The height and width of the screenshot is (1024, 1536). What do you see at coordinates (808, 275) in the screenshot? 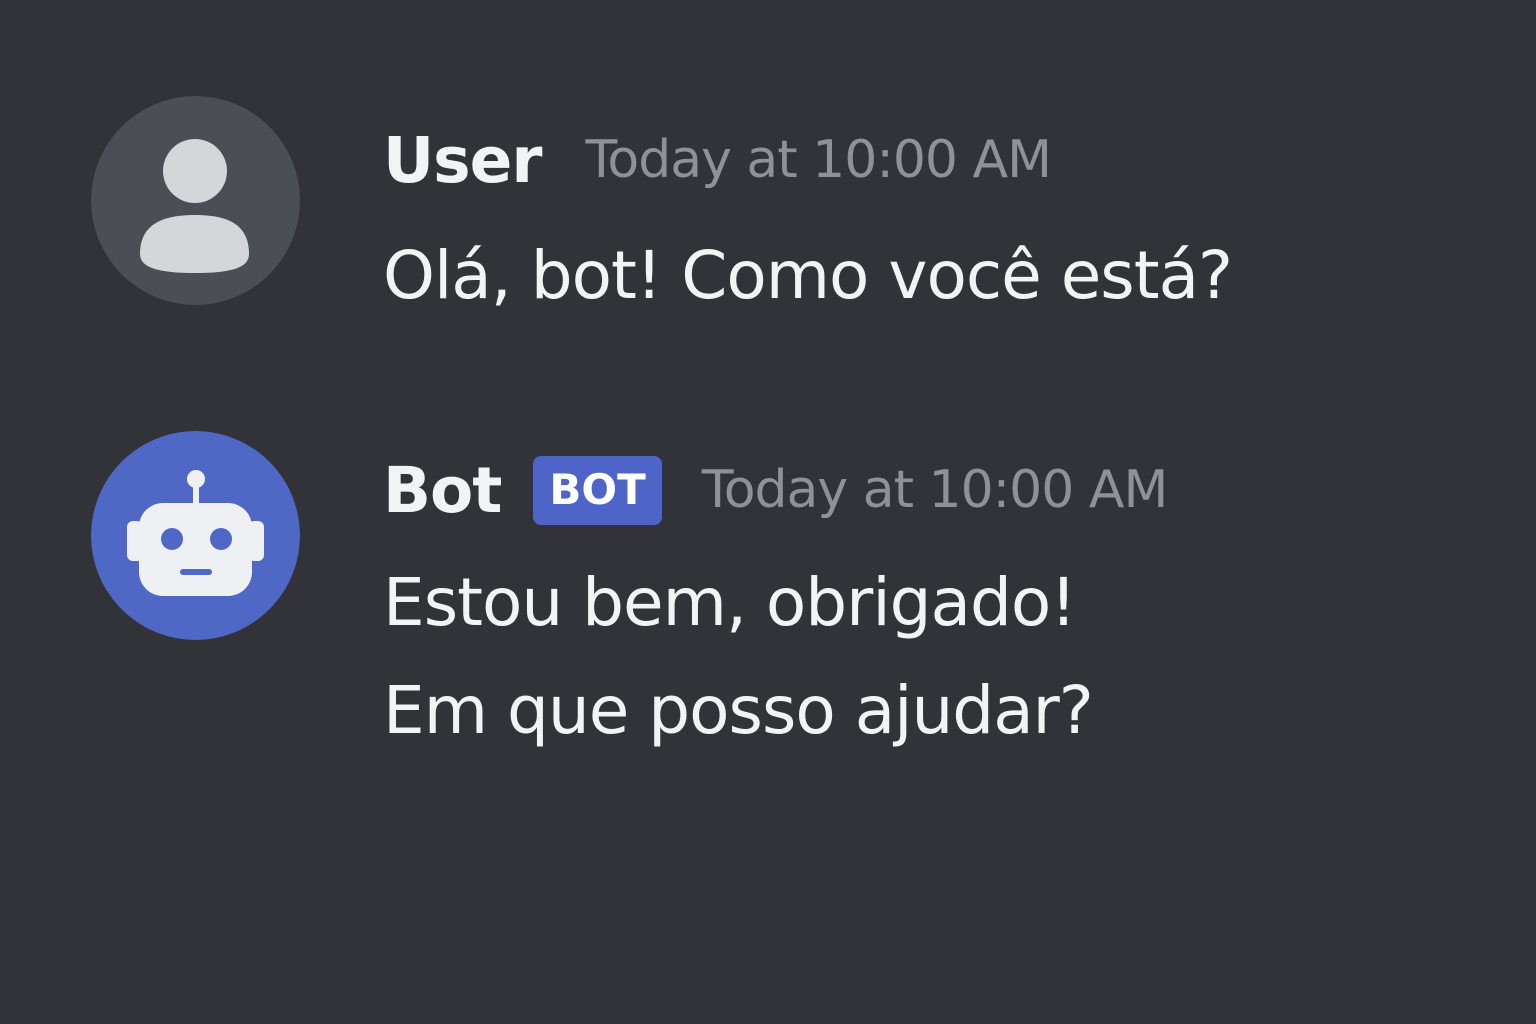
I see `message-text: Olá, bot! Como você está?` at bounding box center [808, 275].